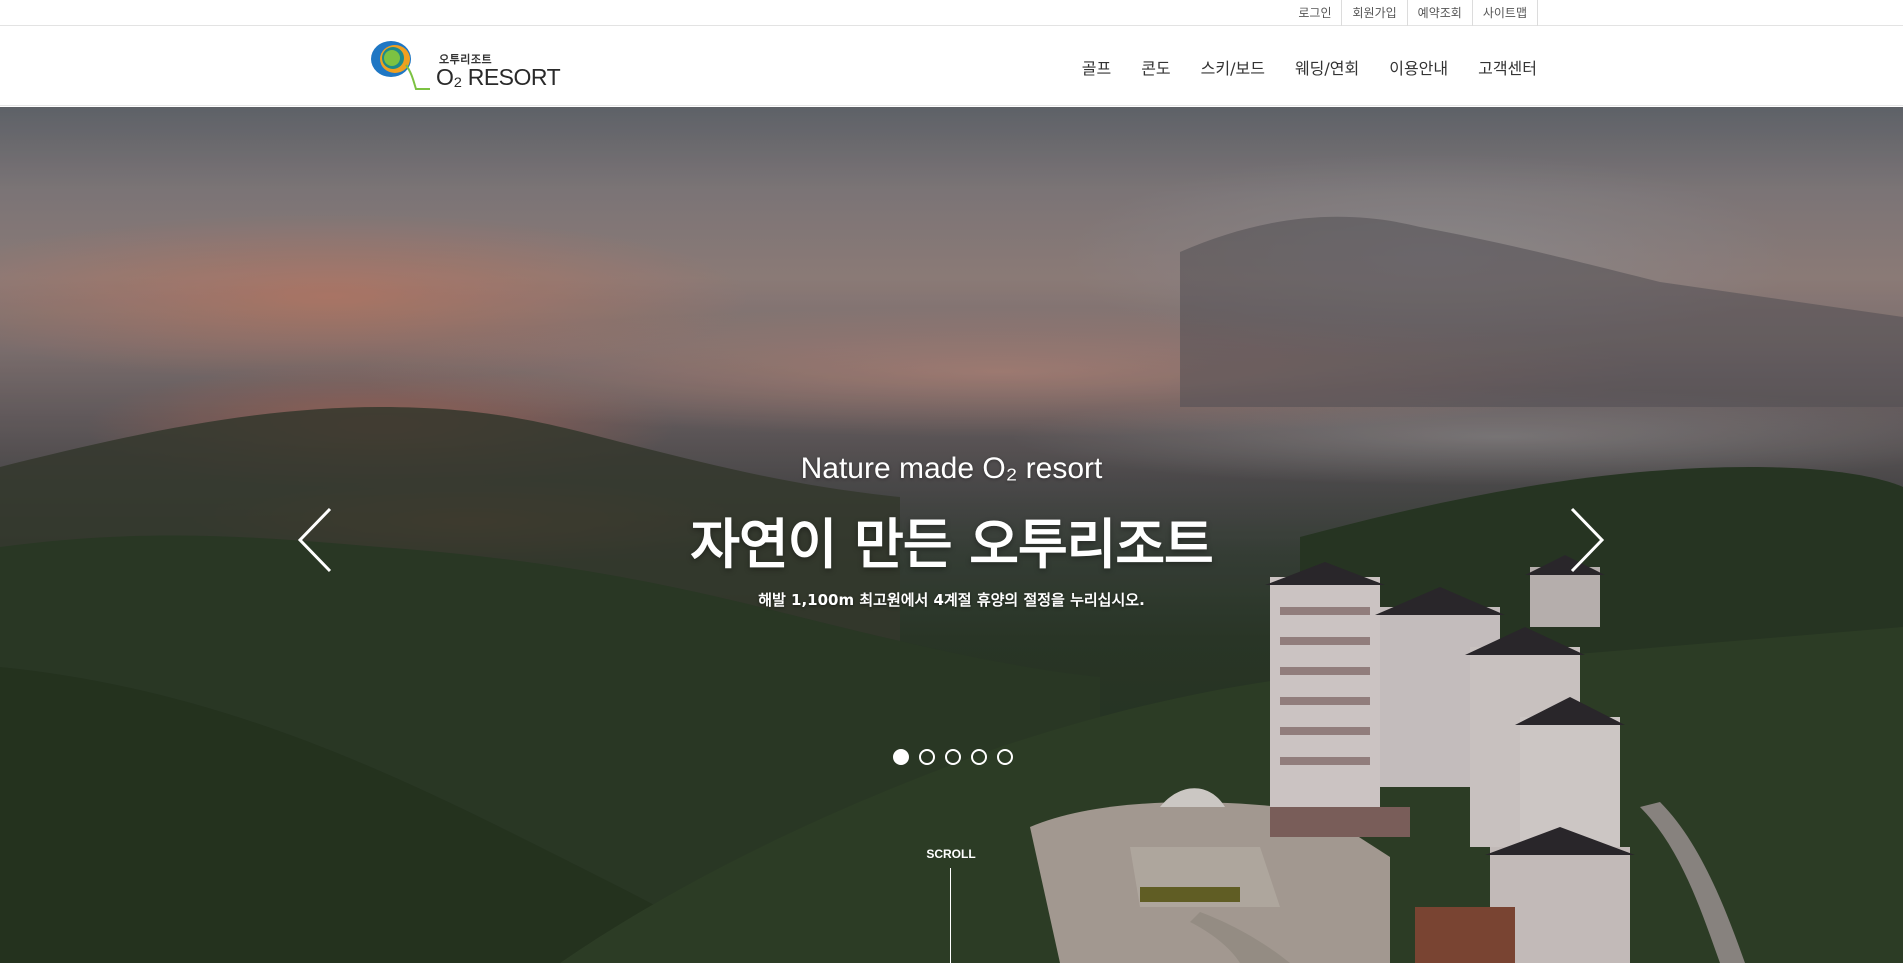  I want to click on hero-subtitle: 해발 1,100m 최고원에서 4계절 휴양의 절정을 누리십시오., so click(951, 600).